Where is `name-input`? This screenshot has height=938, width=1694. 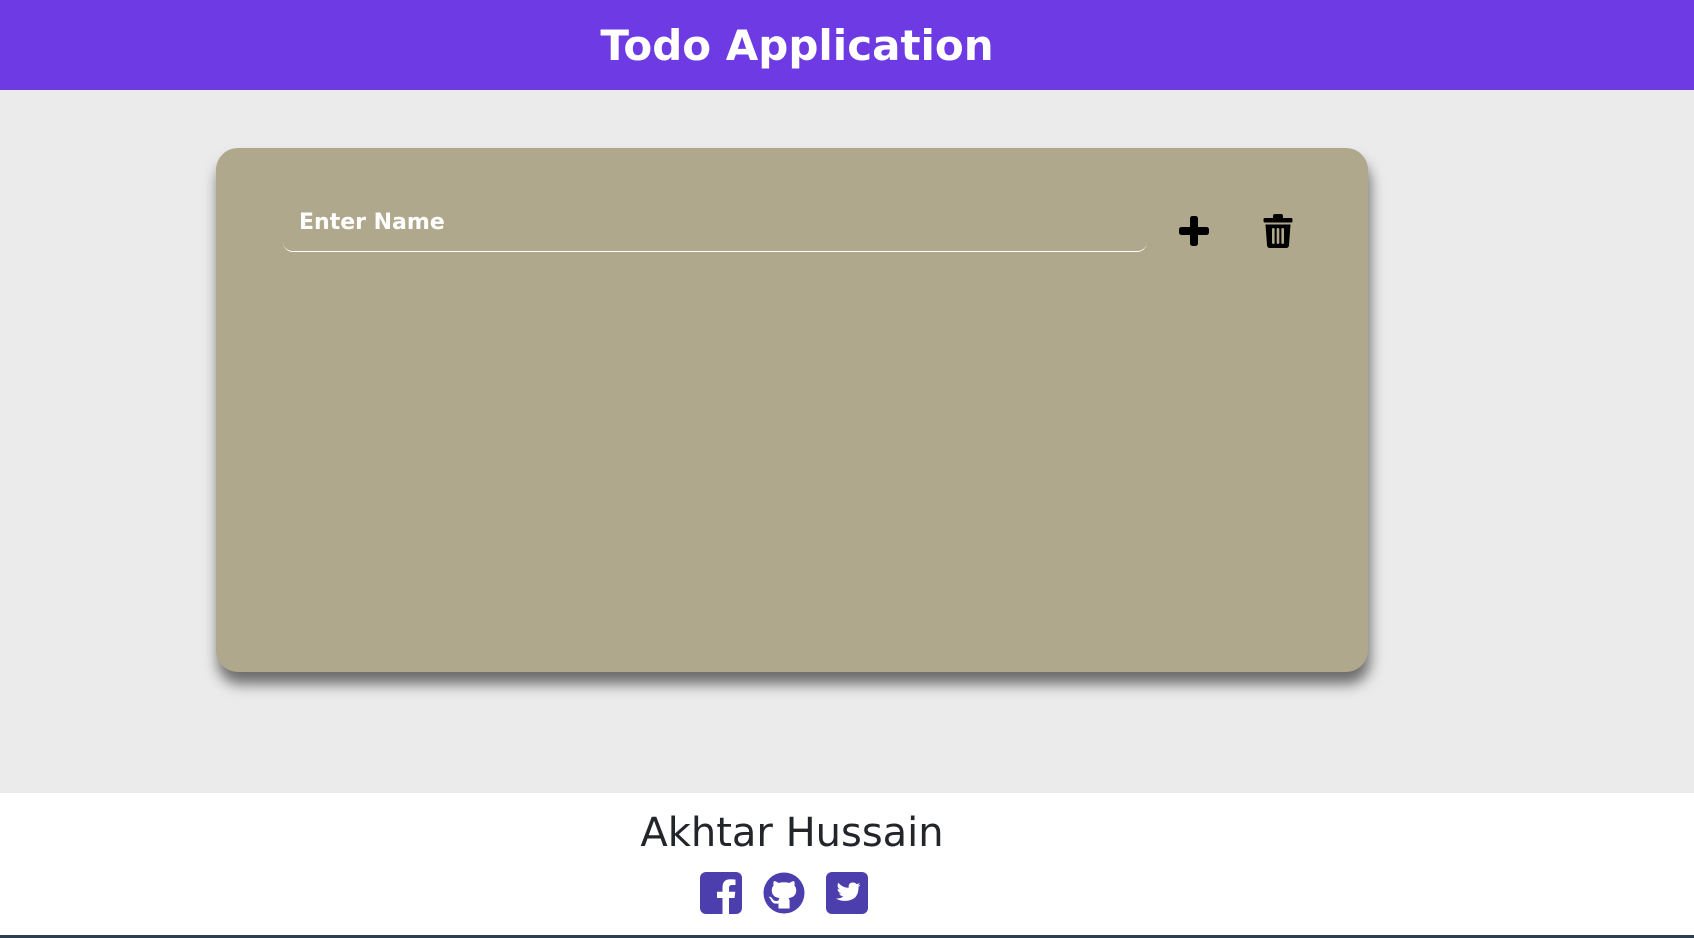
name-input is located at coordinates (715, 223).